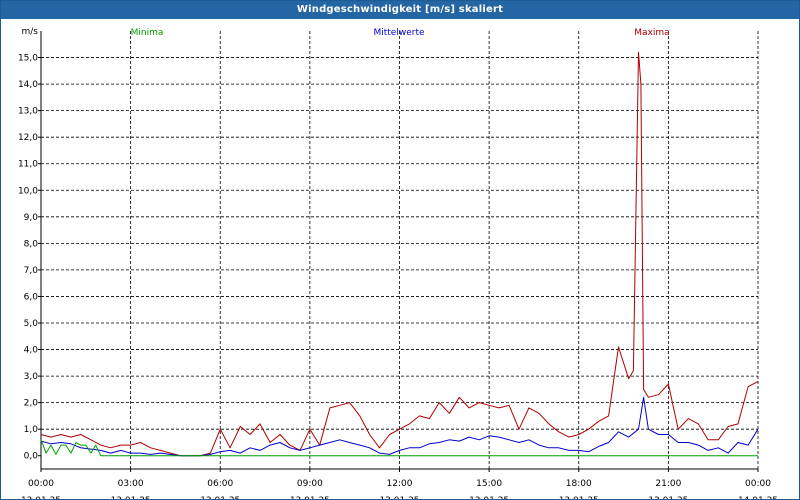 Image resolution: width=800 pixels, height=500 pixels. I want to click on chart-legend: Minima Mittelwerte Maxima, so click(400, 33).